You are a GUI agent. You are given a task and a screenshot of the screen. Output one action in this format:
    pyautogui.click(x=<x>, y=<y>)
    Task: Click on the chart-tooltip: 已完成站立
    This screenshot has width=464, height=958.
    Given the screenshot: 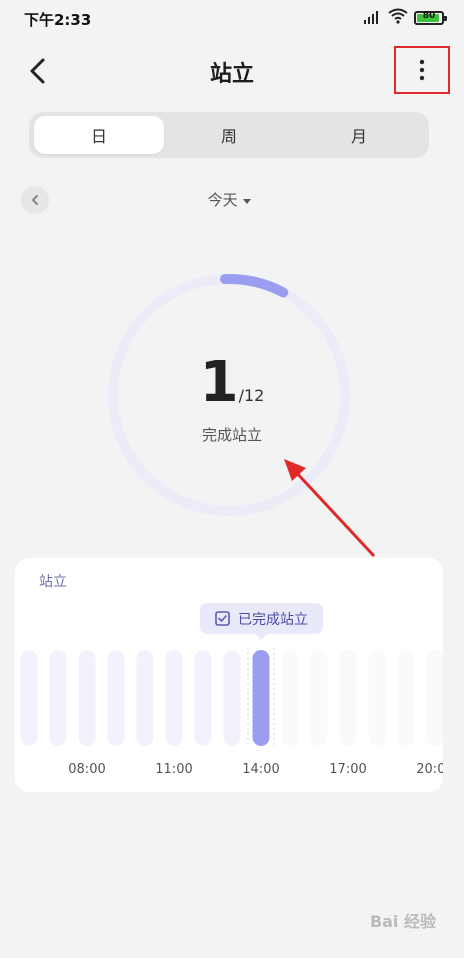 What is the action you would take?
    pyautogui.click(x=261, y=621)
    